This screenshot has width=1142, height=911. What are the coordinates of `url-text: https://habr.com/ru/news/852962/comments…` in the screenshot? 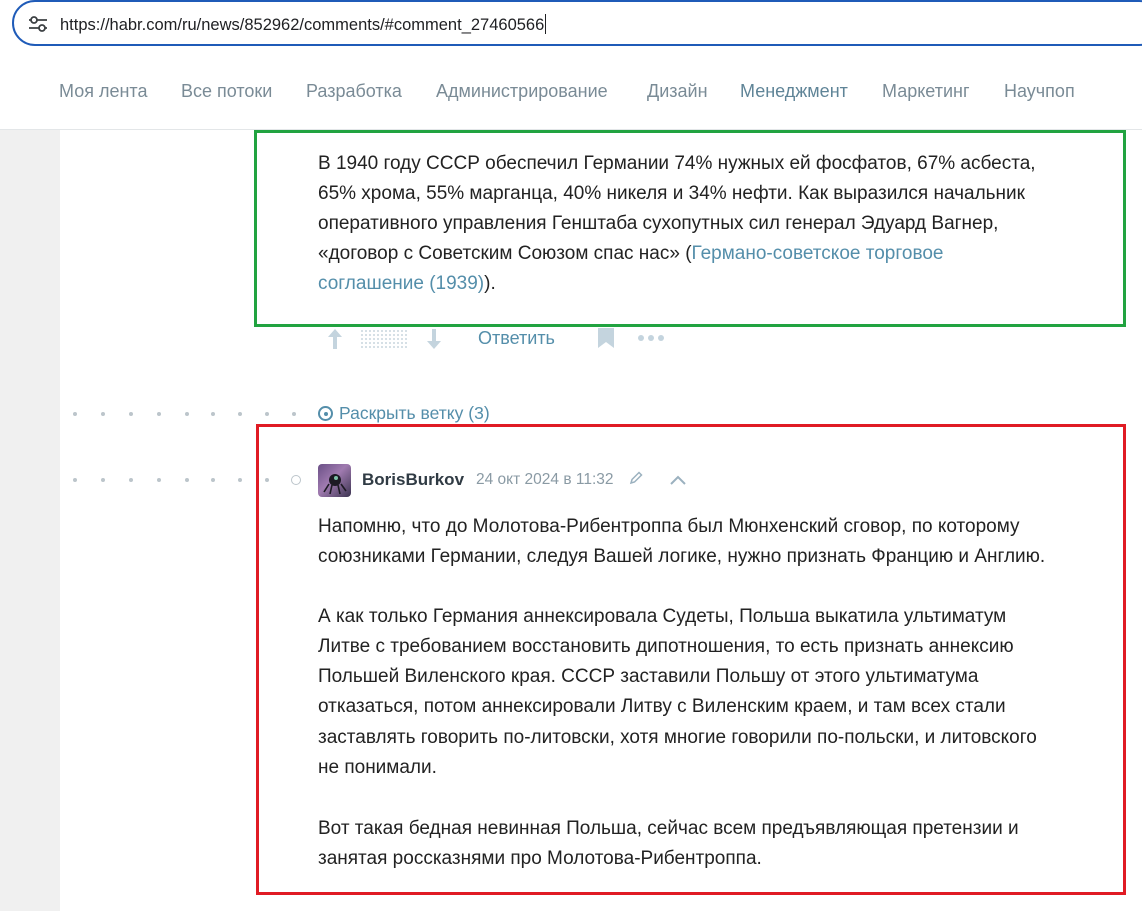 It's located at (303, 24).